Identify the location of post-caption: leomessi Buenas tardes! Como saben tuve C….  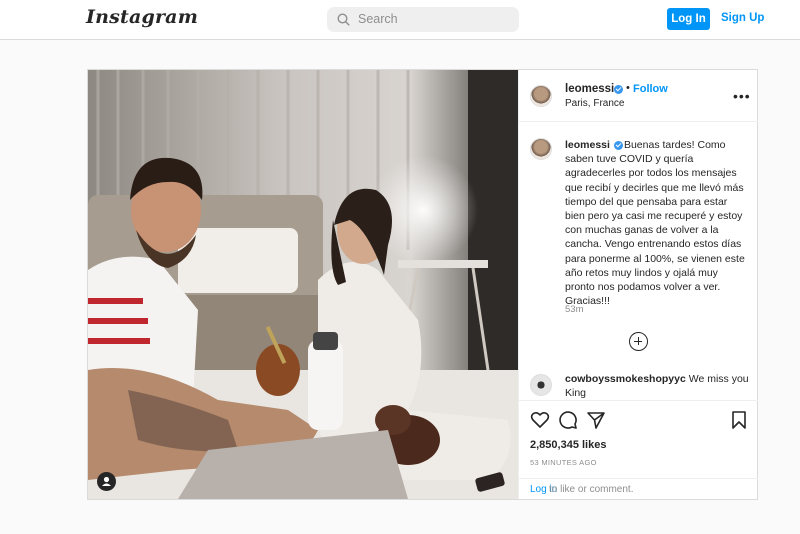
(657, 223).